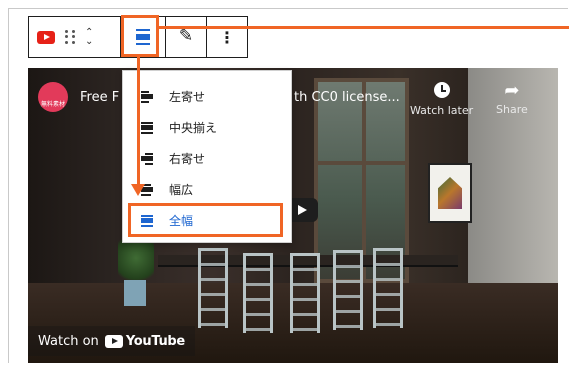 This screenshot has width=569, height=367. I want to click on toolbar-align-group, so click(143, 37).